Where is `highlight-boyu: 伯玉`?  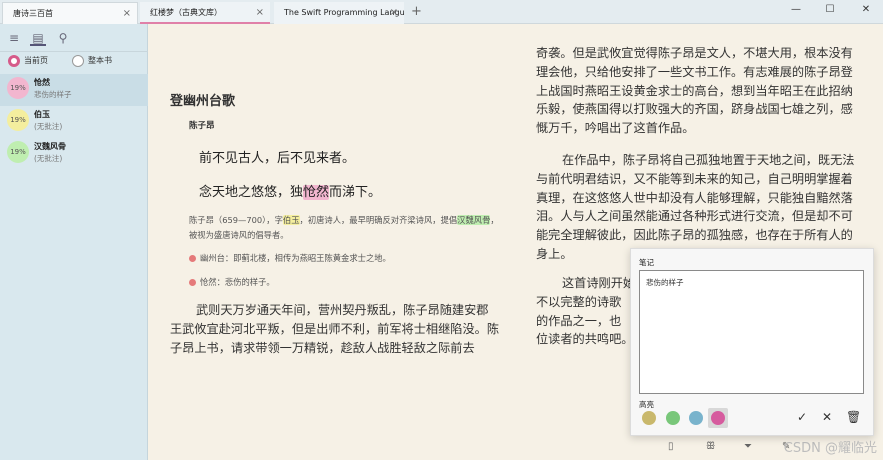
highlight-boyu: 伯玉 is located at coordinates (291, 220).